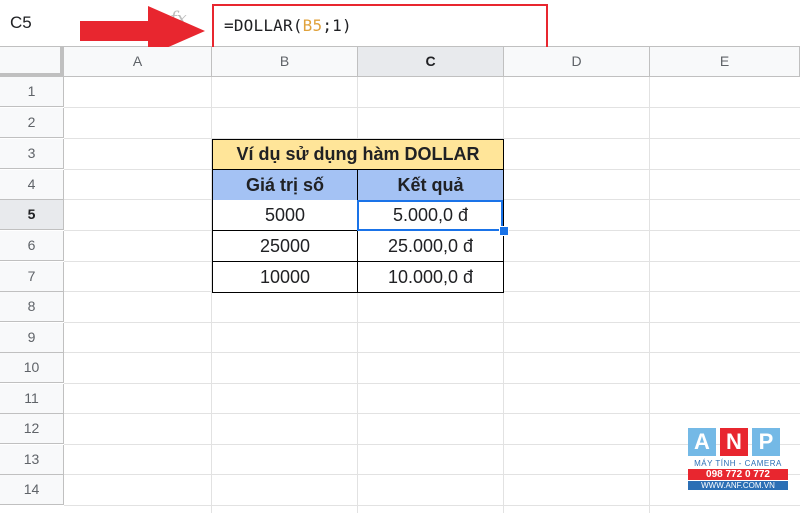 This screenshot has height=513, width=800. What do you see at coordinates (734, 442) in the screenshot?
I see `logo-letter-n: N` at bounding box center [734, 442].